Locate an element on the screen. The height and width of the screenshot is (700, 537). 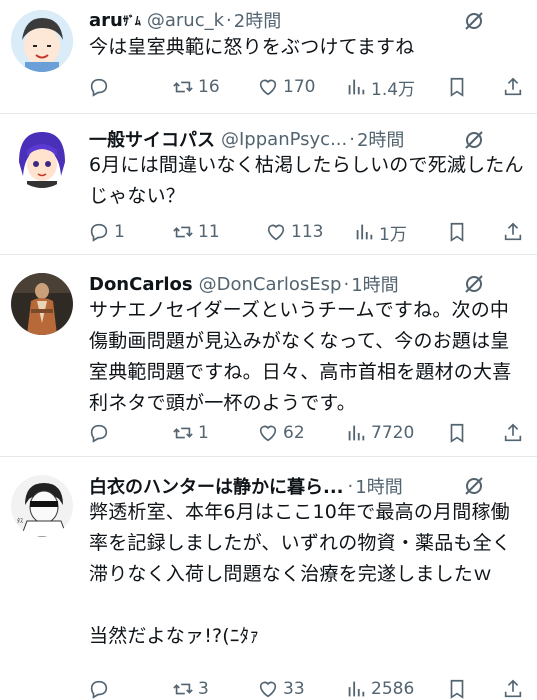
display-name: DonCarlos is located at coordinates (141, 284).